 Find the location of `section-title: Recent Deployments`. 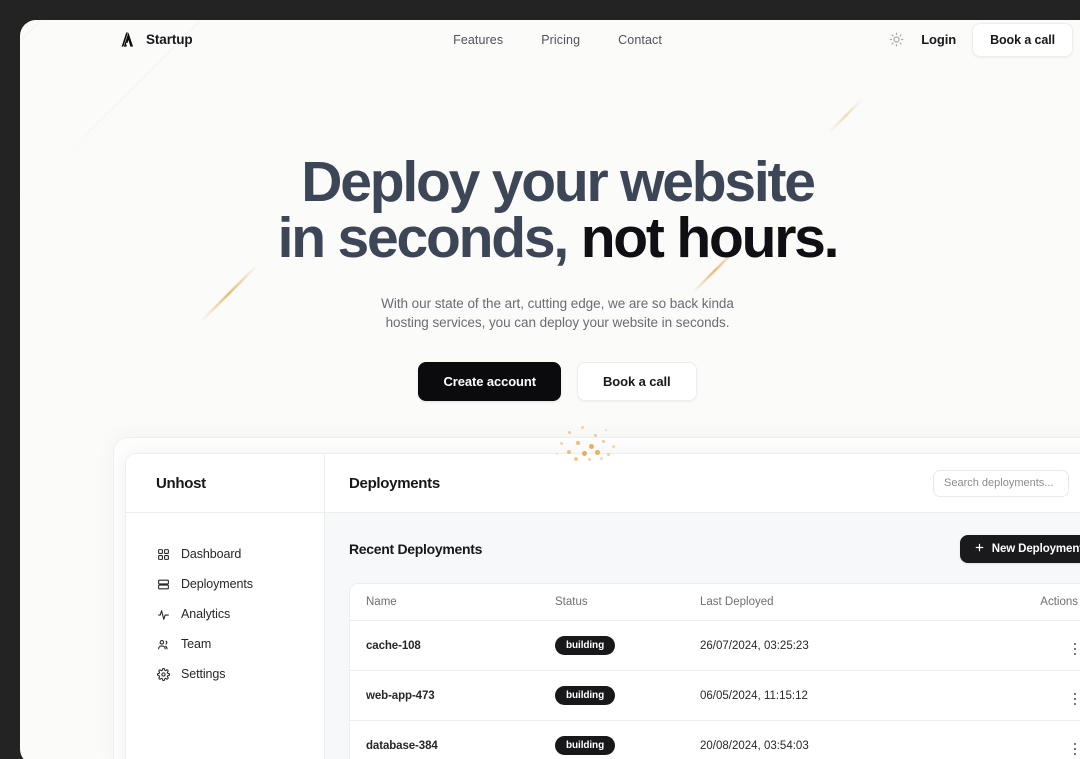

section-title: Recent Deployments is located at coordinates (416, 549).